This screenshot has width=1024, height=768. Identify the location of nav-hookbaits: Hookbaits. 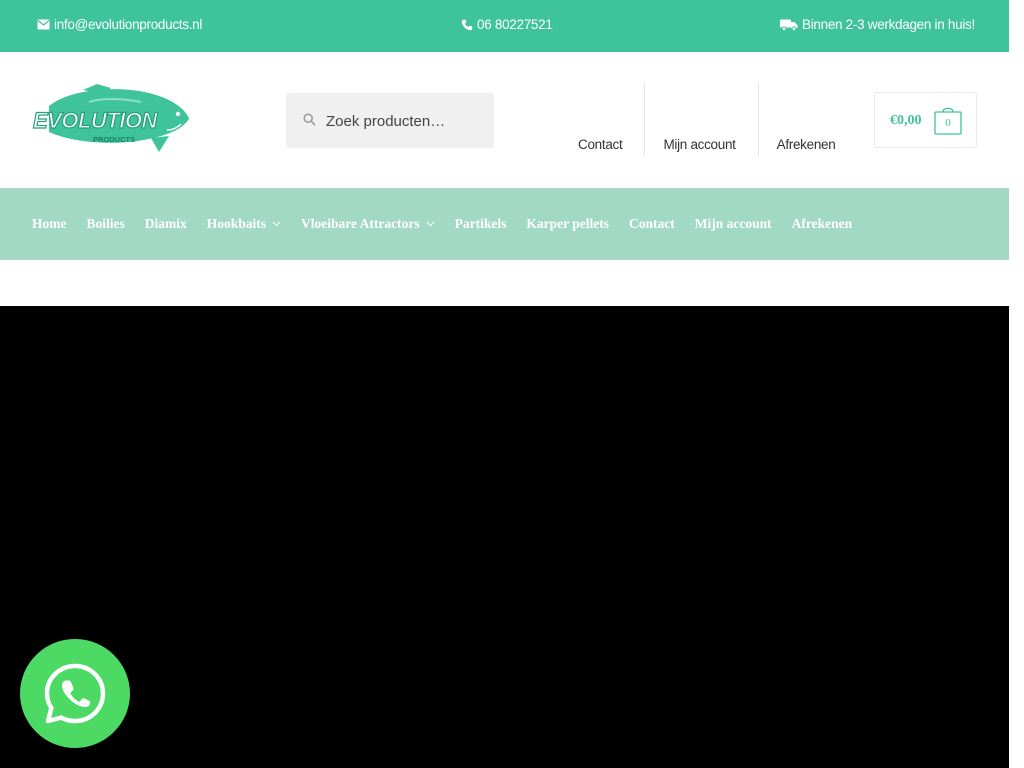
(244, 224).